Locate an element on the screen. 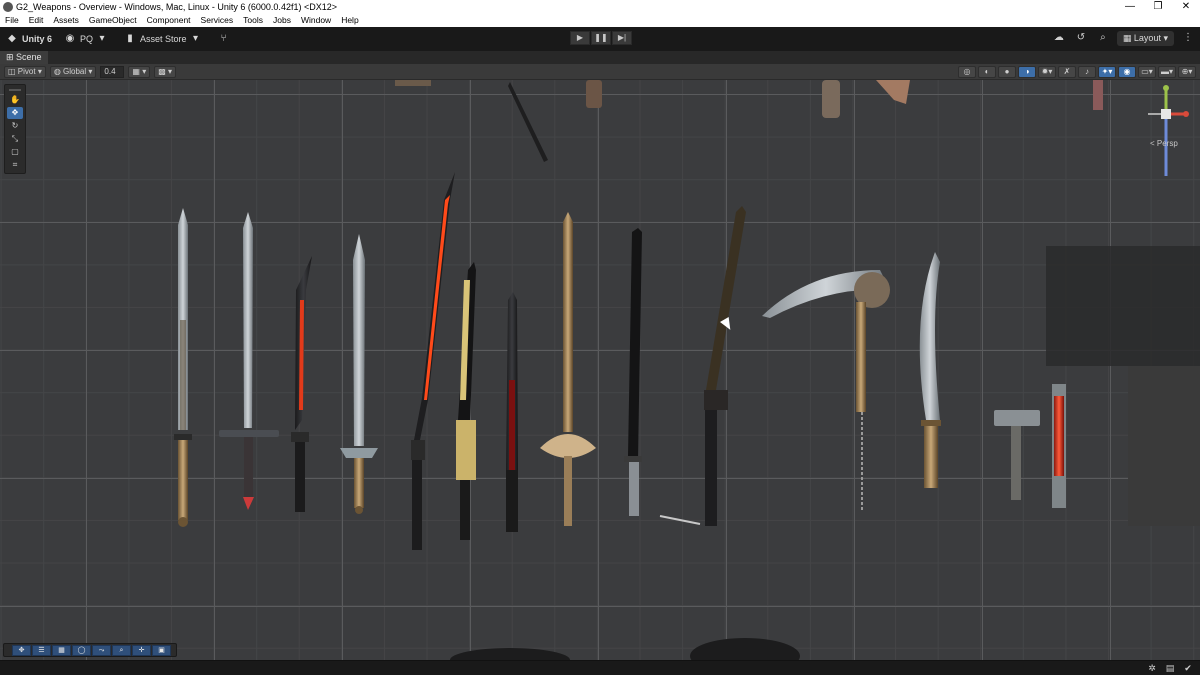 The image size is (1200, 675). global-dropdown: ◍ Global ▾ is located at coordinates (73, 71).